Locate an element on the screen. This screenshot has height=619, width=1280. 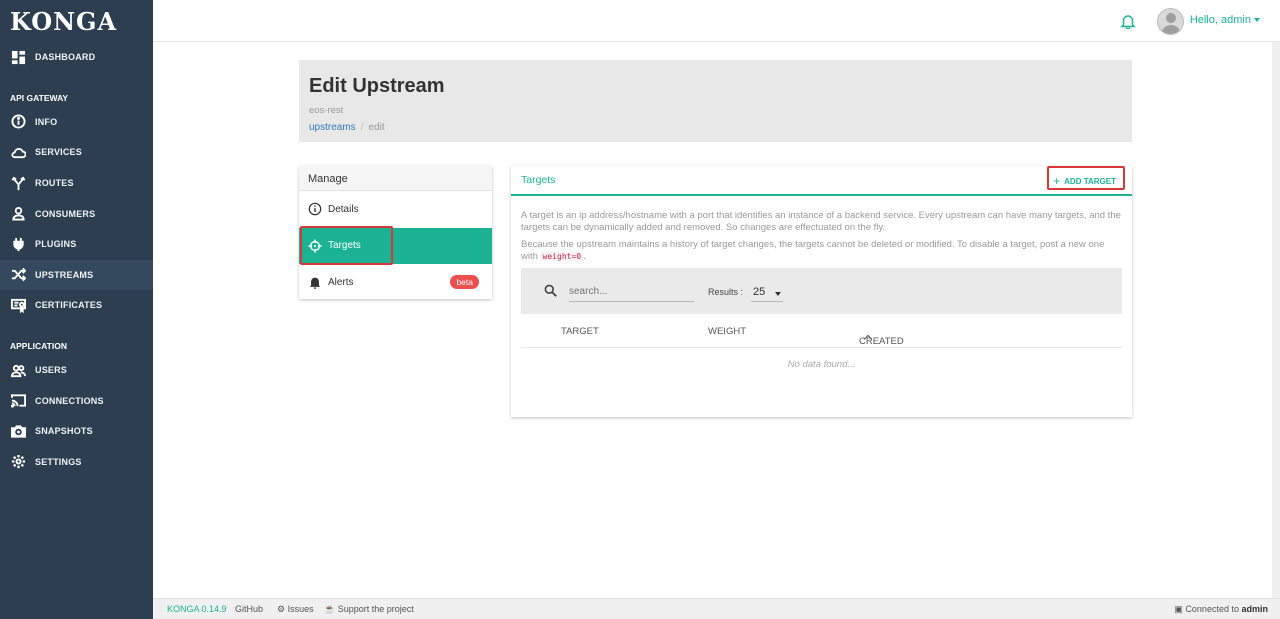
page-header: Edit Upstream eos-rest upstreams / edit is located at coordinates (715, 101).